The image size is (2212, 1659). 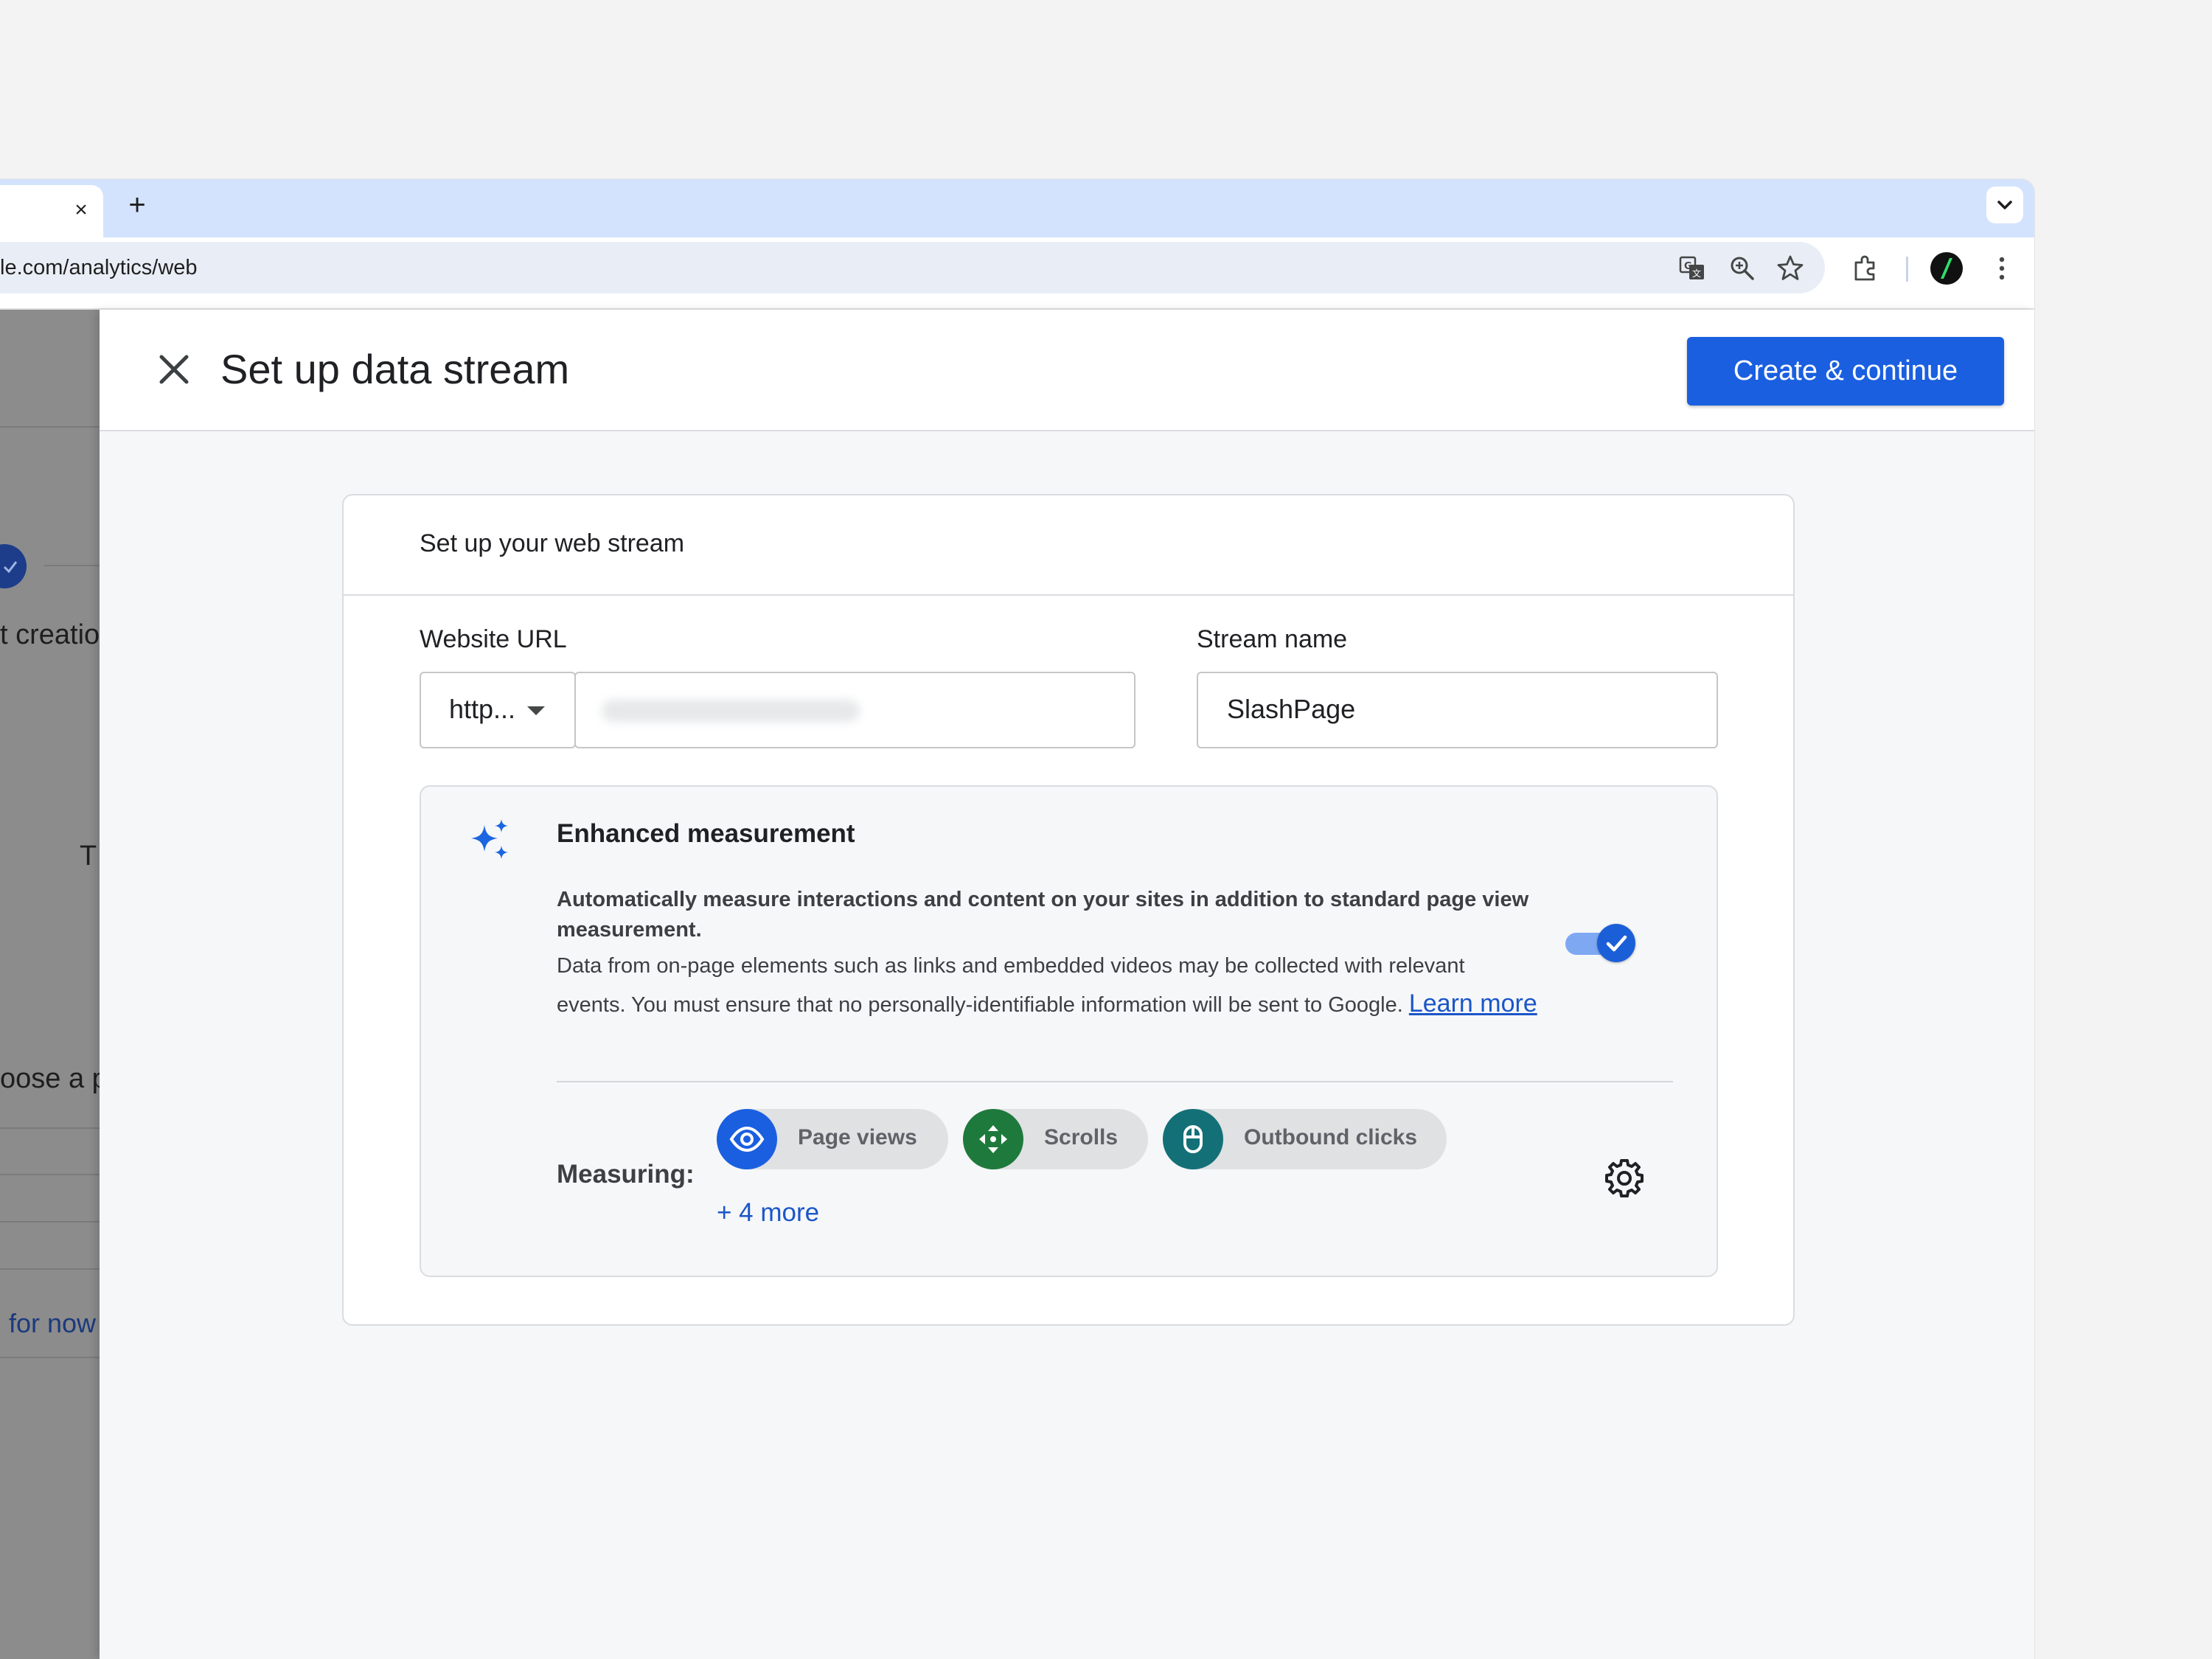 I want to click on blurred-url-value, so click(x=731, y=711).